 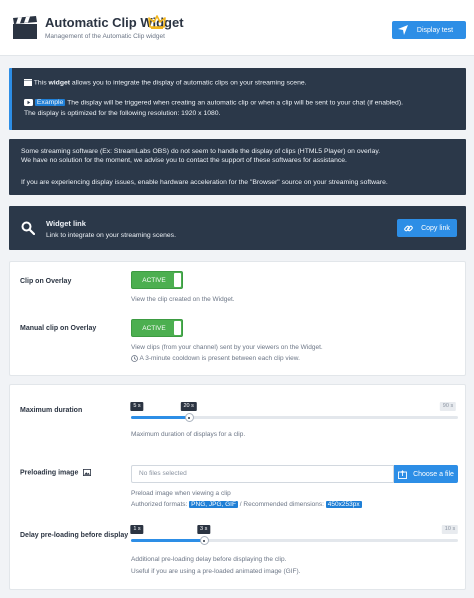 I want to click on example-tag: Example, so click(x=50, y=103).